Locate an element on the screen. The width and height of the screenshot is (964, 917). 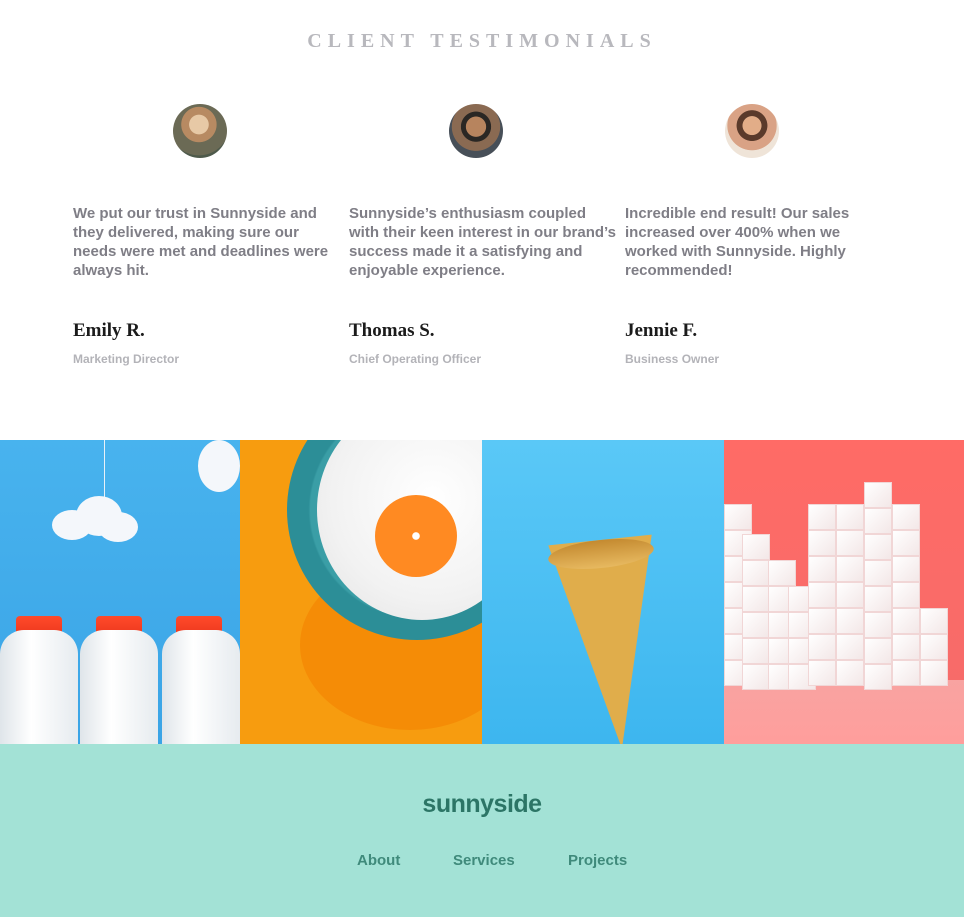
testimonial-role: Business Owner is located at coordinates (672, 359).